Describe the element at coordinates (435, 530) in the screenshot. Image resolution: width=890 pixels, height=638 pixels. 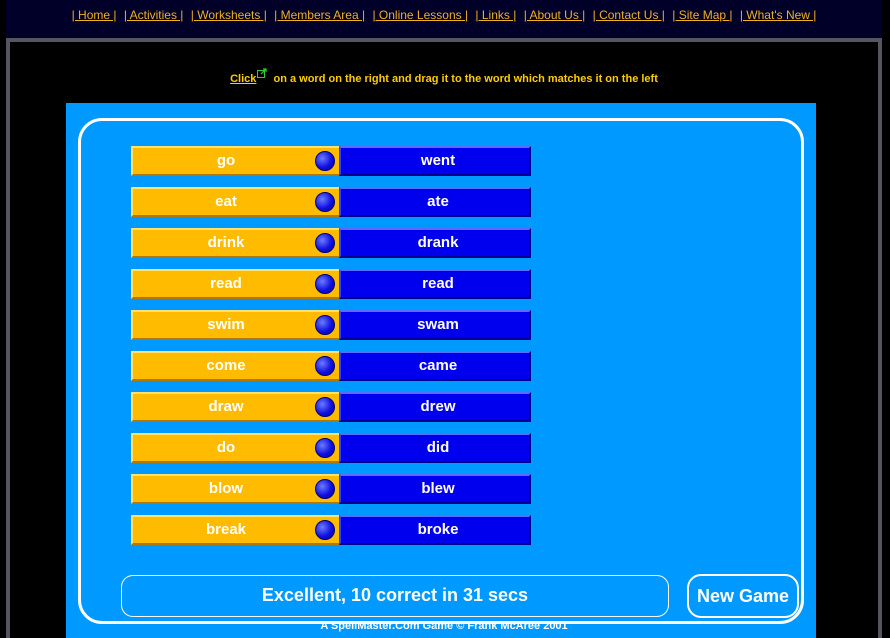
I see `right-word-tile: broke` at that location.